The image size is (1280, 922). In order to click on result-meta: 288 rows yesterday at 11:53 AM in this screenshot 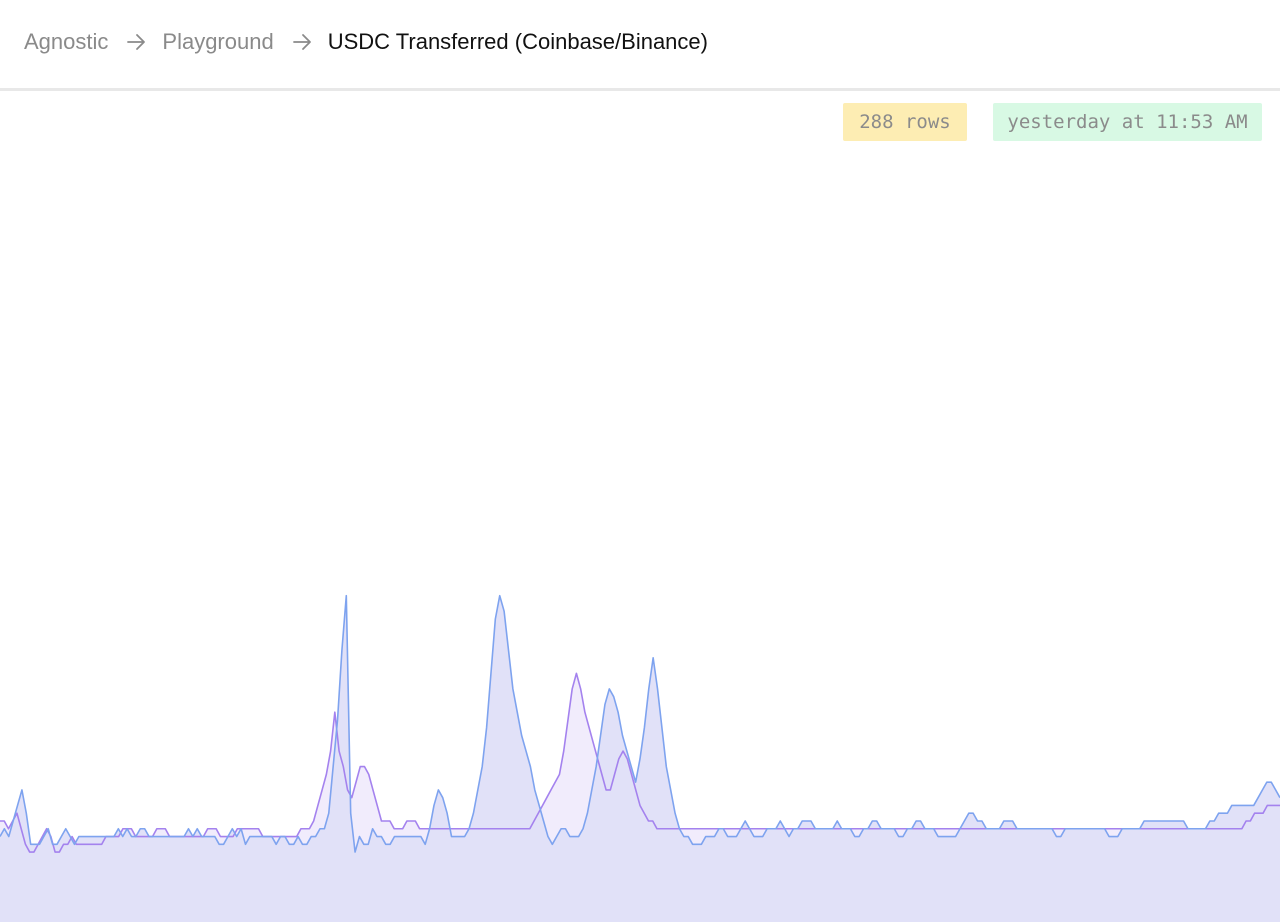, I will do `click(640, 122)`.